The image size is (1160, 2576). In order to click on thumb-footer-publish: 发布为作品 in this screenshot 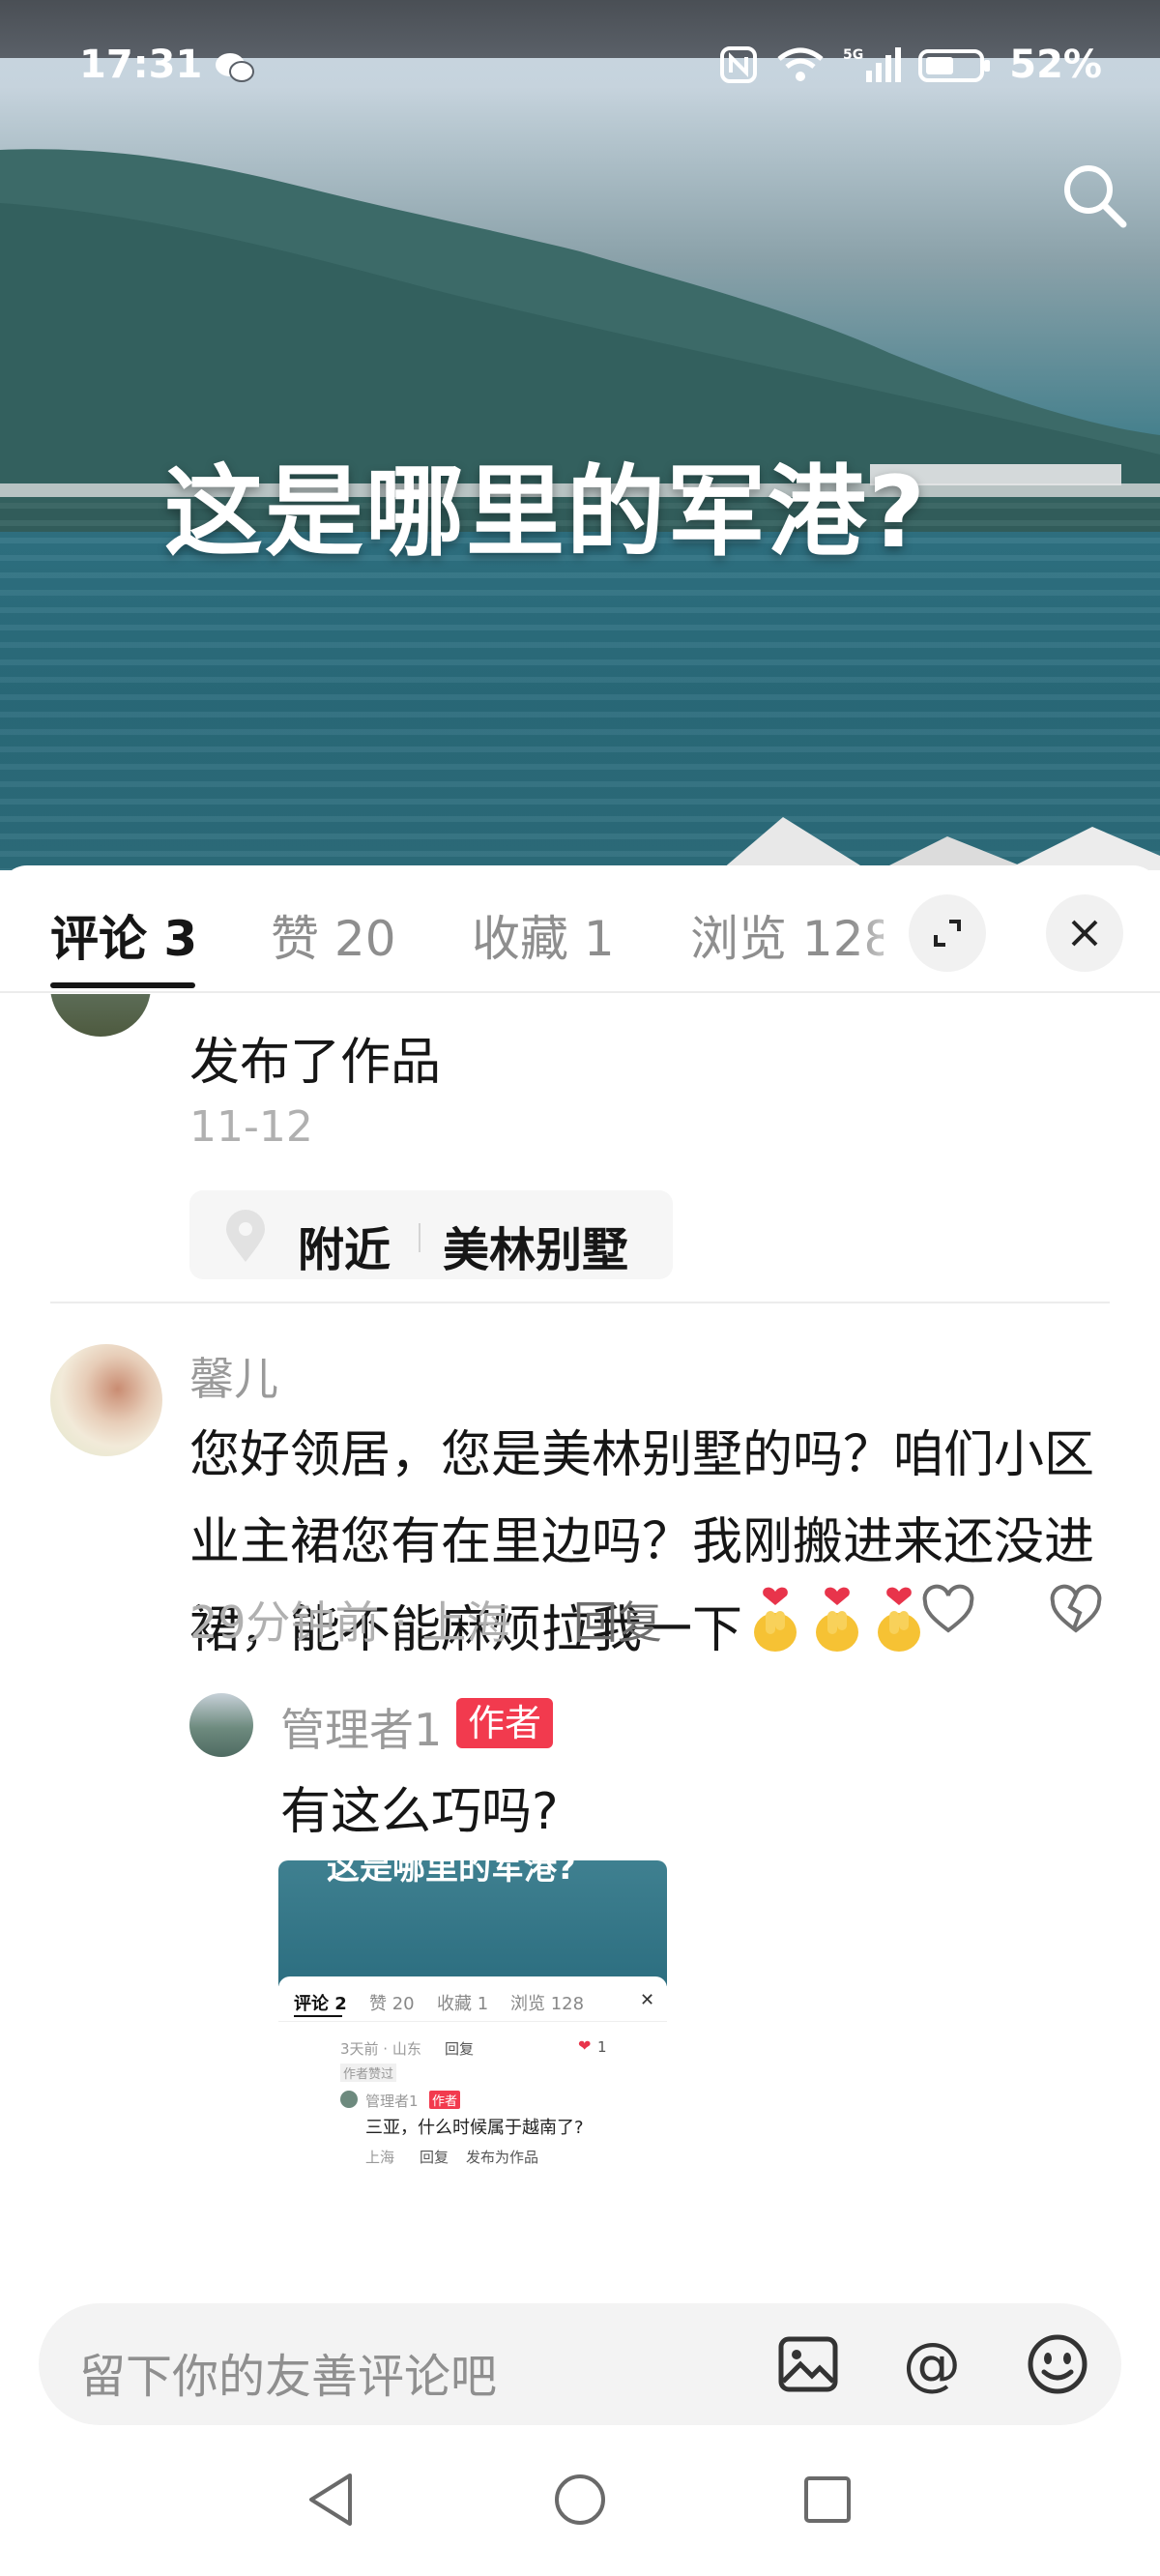, I will do `click(503, 2157)`.